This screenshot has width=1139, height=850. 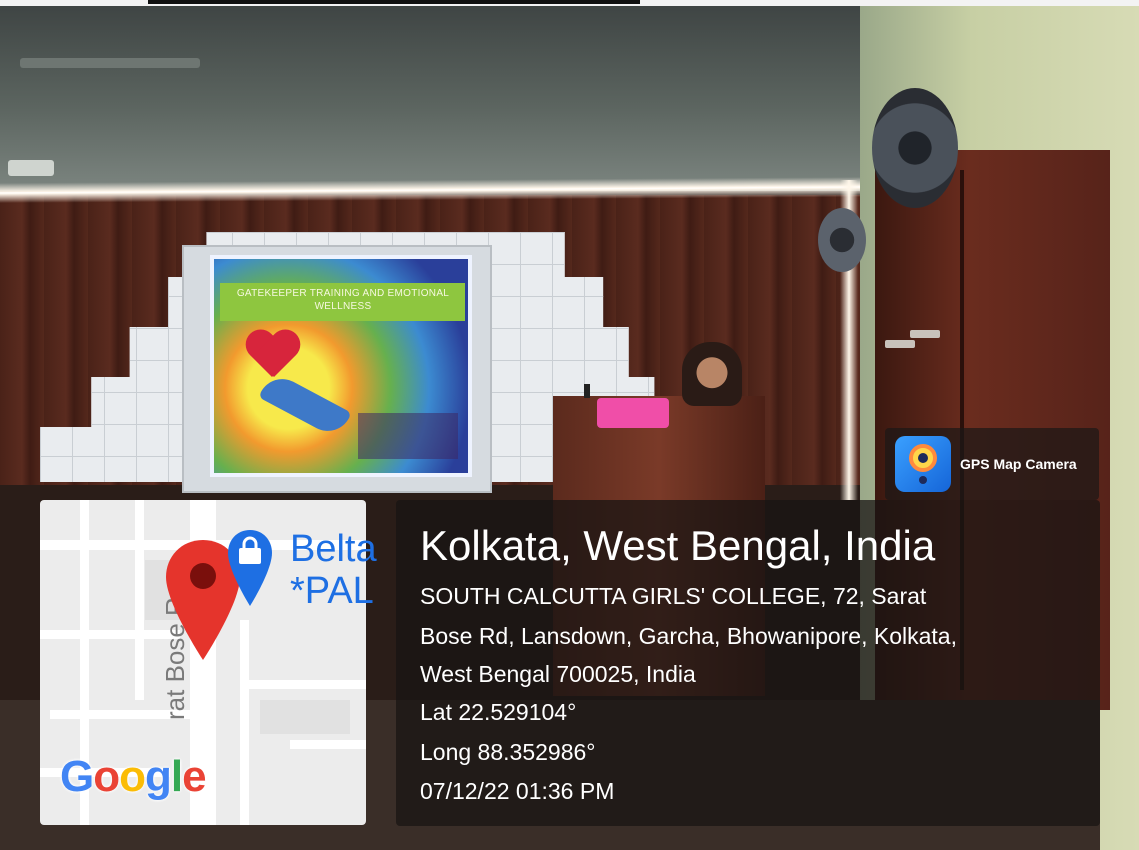 I want to click on camera-lens-icon, so click(x=923, y=458).